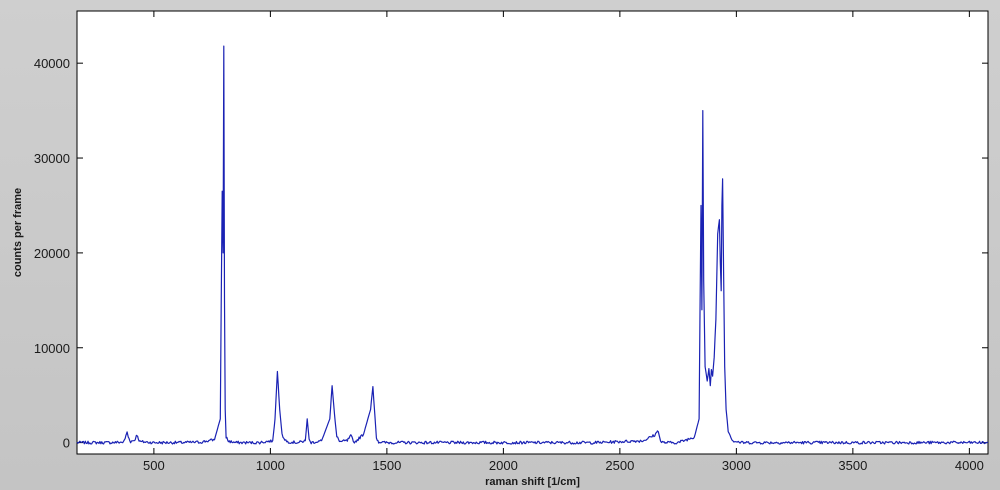  What do you see at coordinates (52, 158) in the screenshot?
I see `y-tick-label: 30000` at bounding box center [52, 158].